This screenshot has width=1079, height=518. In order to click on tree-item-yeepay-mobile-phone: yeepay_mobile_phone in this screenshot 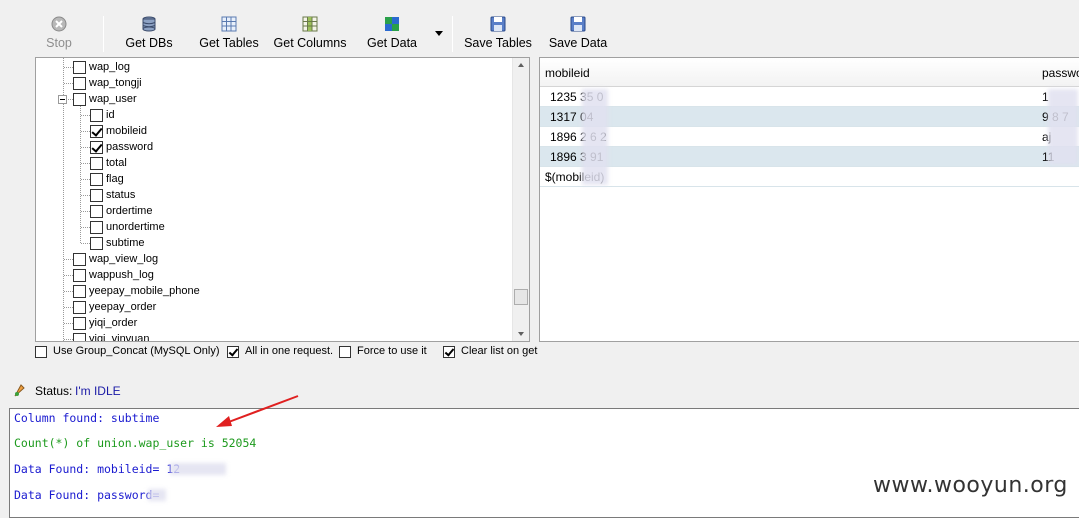, I will do `click(271, 291)`.